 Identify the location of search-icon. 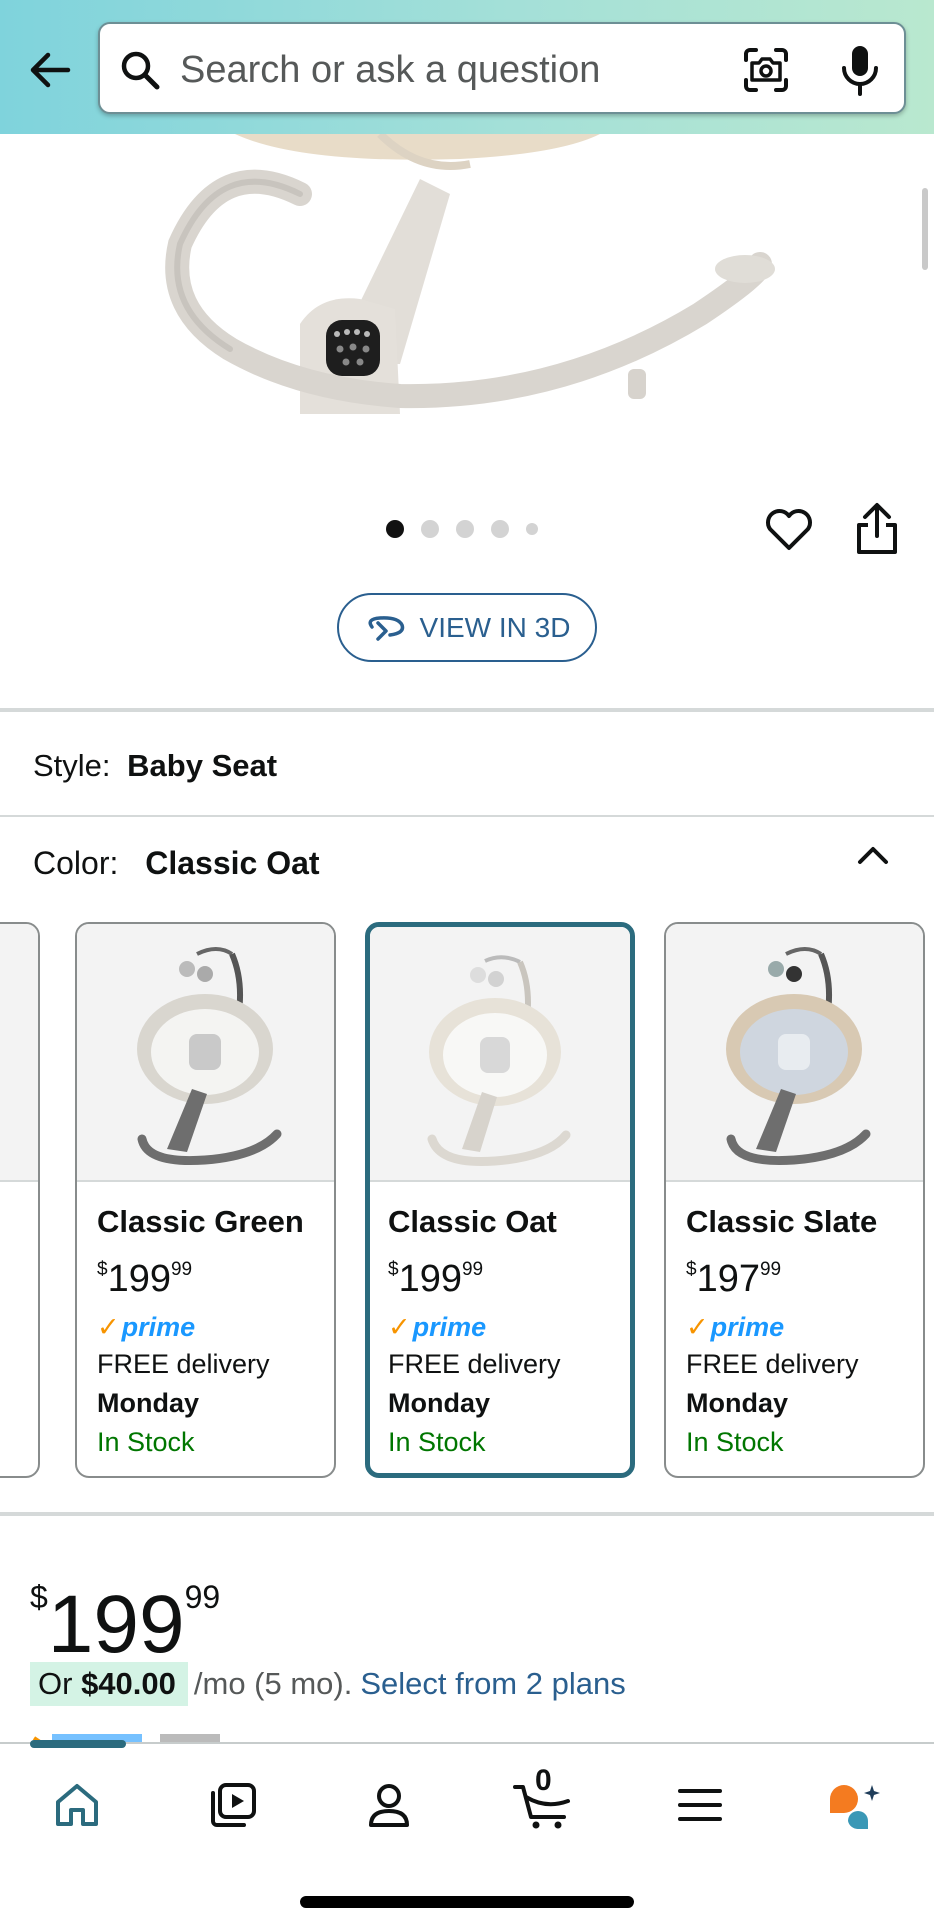
(140, 70).